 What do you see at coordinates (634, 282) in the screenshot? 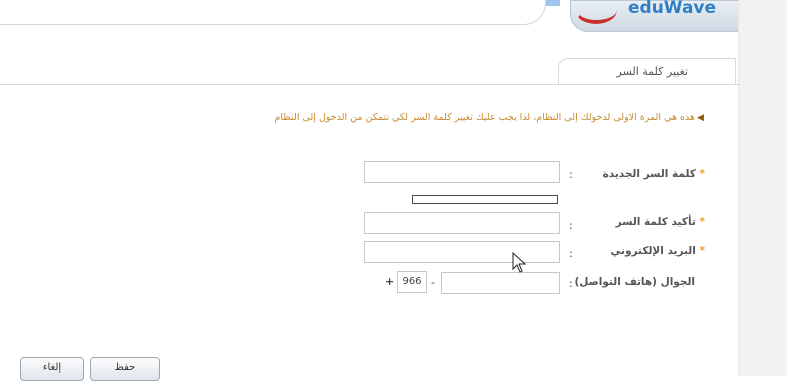
I see `mobile-label: الجوال (هاتف التواصل)` at bounding box center [634, 282].